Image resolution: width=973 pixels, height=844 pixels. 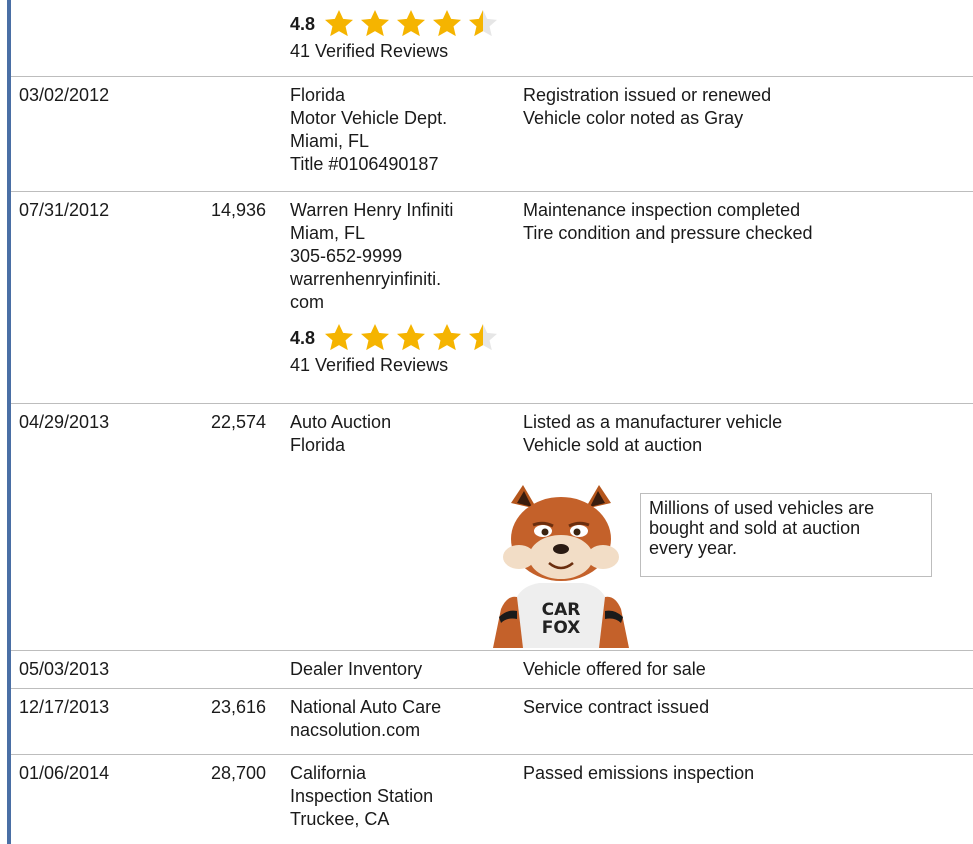 I want to click on record-date: 01/06/2014, so click(x=64, y=773).